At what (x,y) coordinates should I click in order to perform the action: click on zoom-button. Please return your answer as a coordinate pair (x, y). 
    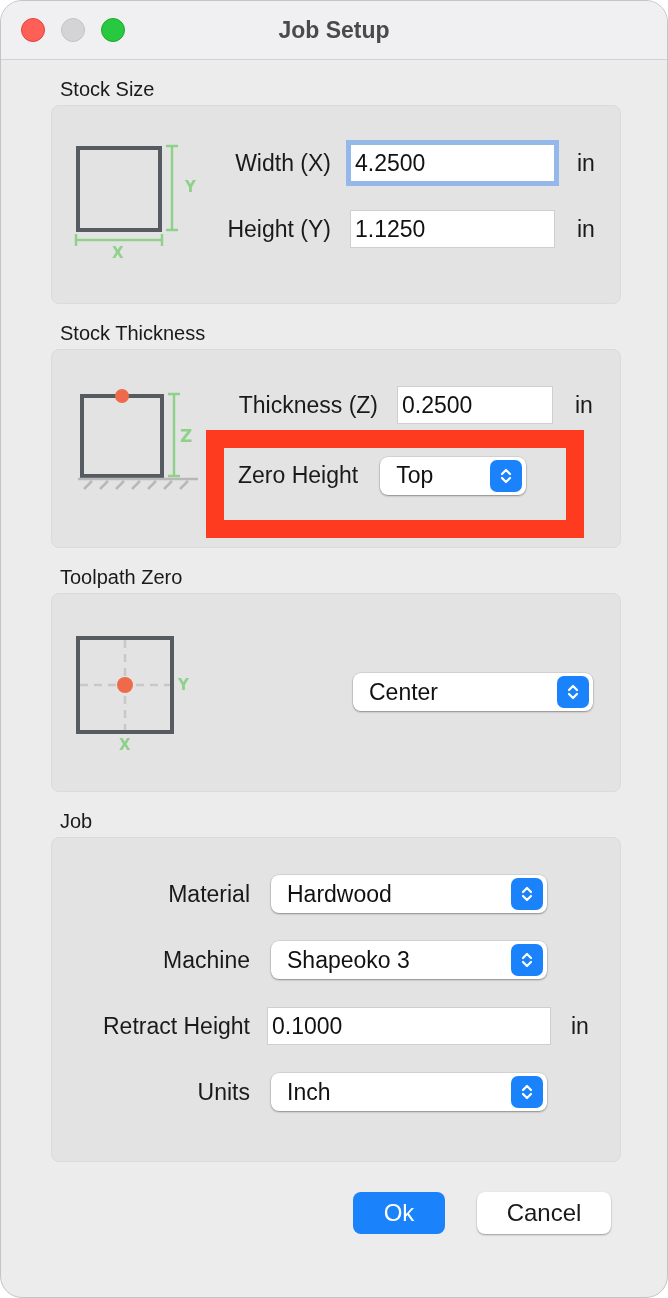
    Looking at the image, I should click on (113, 30).